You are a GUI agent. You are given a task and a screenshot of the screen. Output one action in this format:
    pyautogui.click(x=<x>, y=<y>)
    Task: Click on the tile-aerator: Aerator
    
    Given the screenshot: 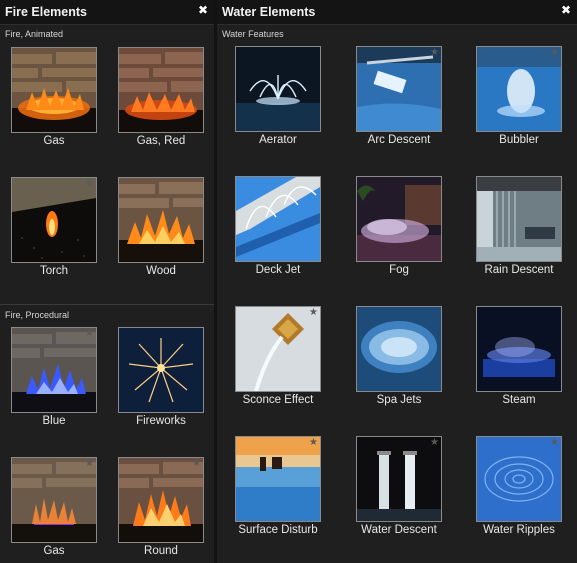 What is the action you would take?
    pyautogui.click(x=278, y=99)
    